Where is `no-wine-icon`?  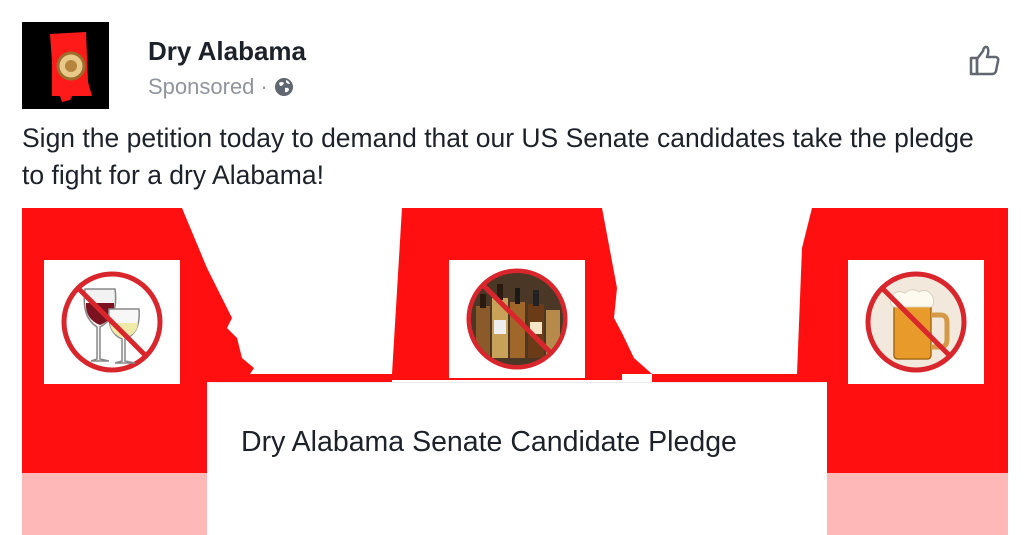
no-wine-icon is located at coordinates (112, 322).